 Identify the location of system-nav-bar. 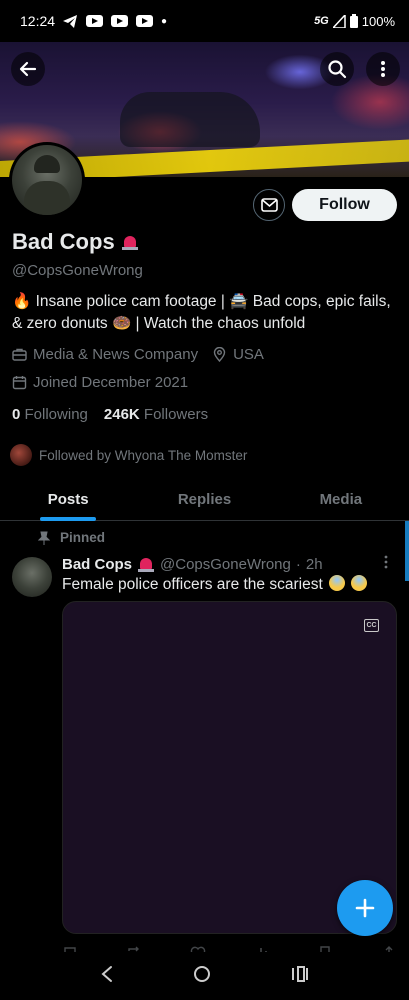
(204, 976).